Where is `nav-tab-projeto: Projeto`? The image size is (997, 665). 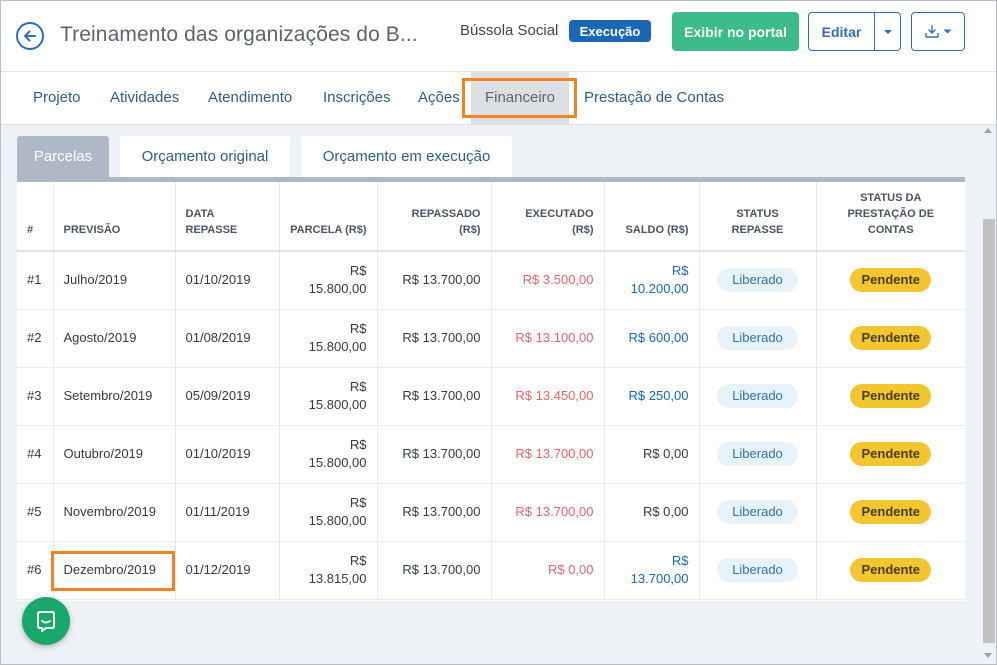 nav-tab-projeto: Projeto is located at coordinates (57, 98).